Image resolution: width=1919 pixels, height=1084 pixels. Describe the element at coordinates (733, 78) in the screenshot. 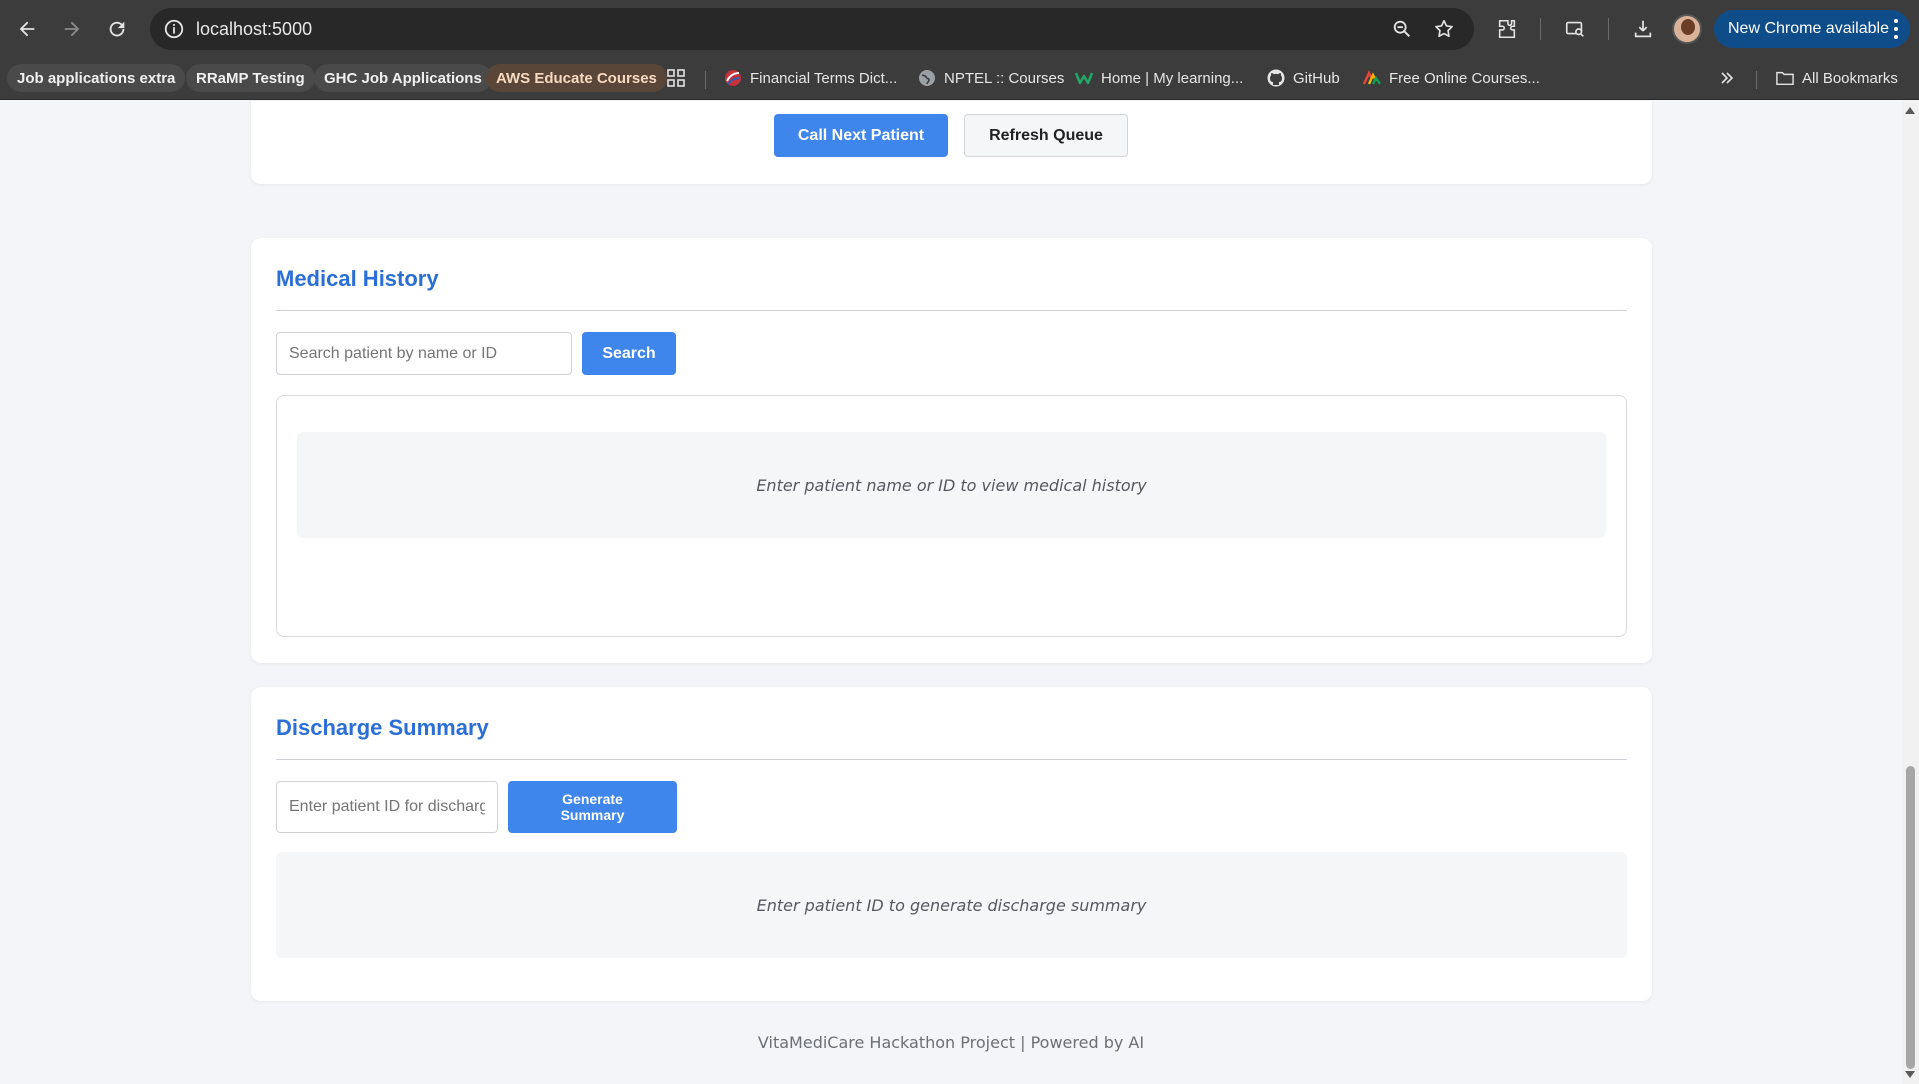

I see `financial-terms-favicon-icon` at that location.